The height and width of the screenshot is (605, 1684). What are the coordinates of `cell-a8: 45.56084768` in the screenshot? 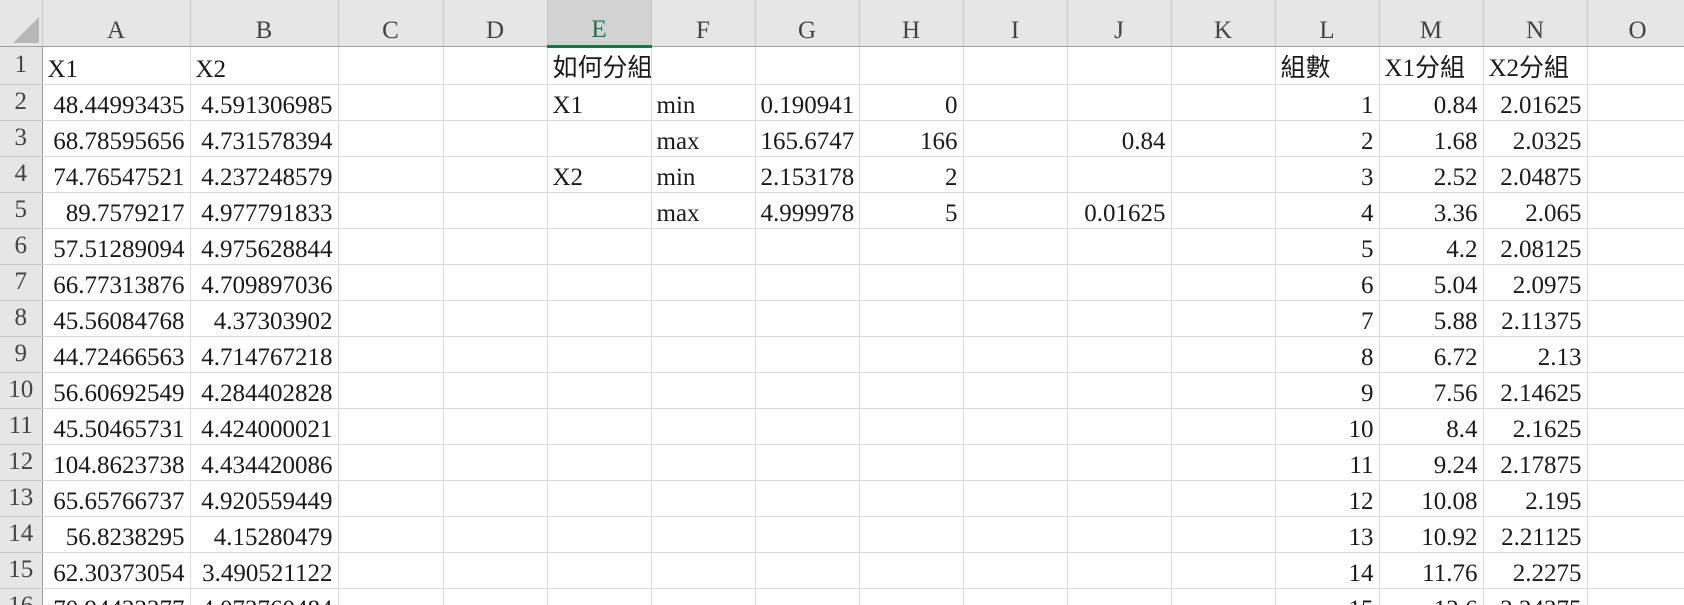 It's located at (116, 318).